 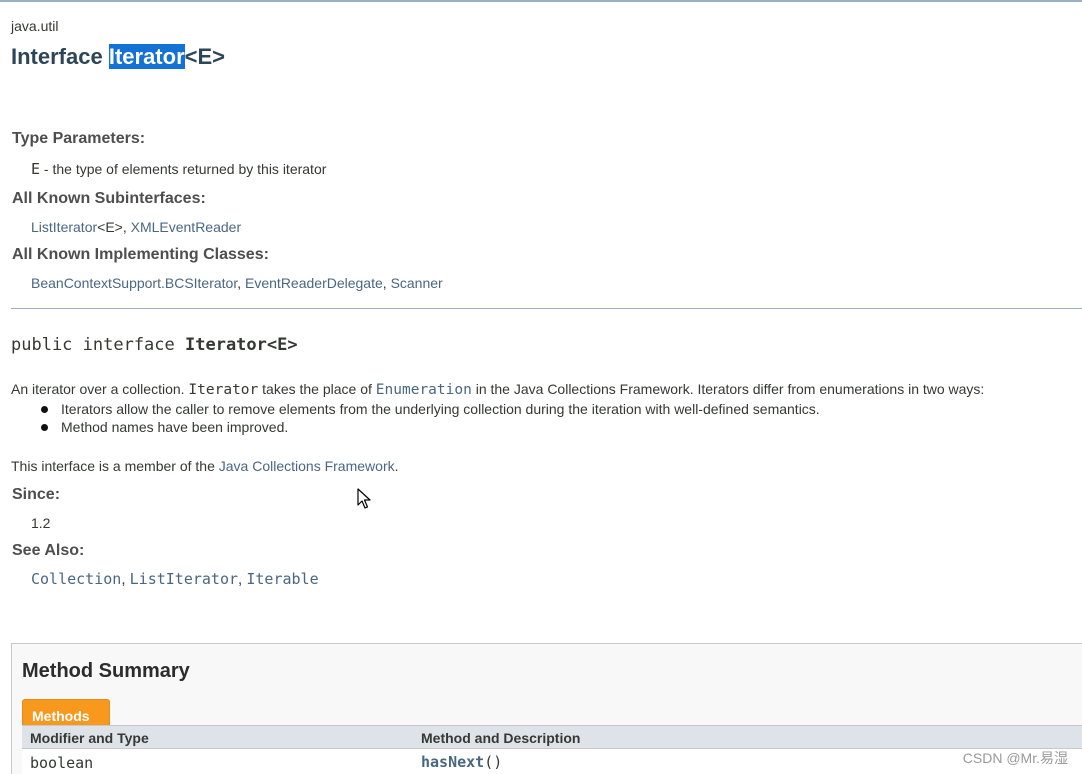 I want to click on type-param-name: E, so click(x=36, y=169).